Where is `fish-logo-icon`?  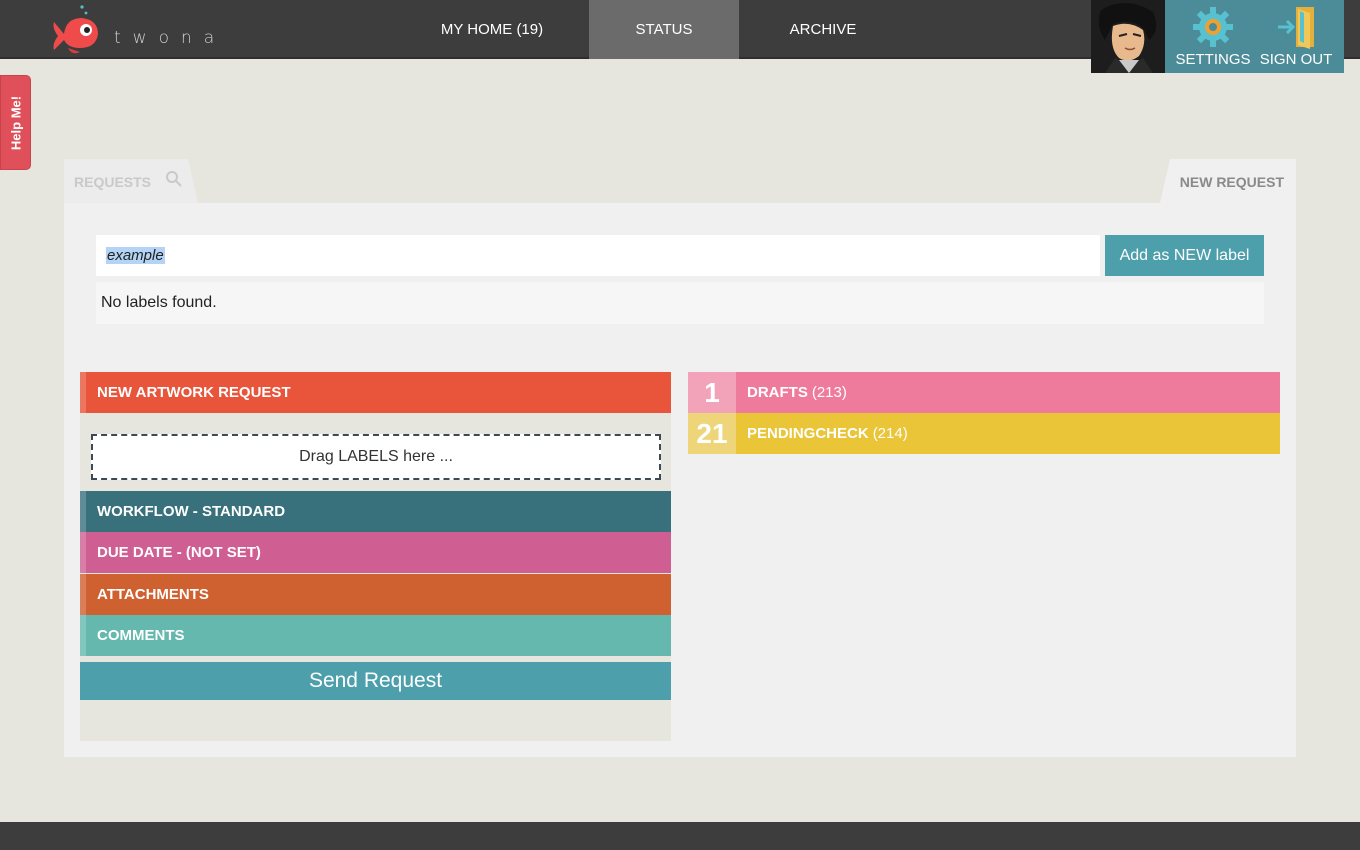 fish-logo-icon is located at coordinates (75, 29).